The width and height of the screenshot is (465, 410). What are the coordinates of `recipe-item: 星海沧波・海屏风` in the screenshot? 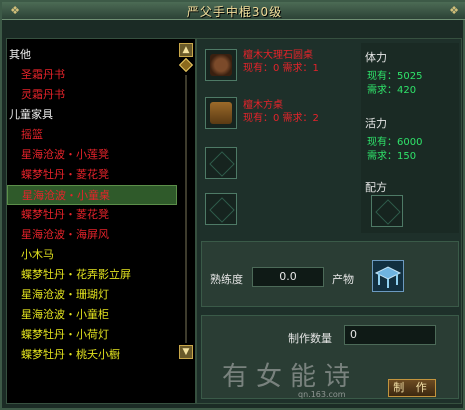 It's located at (92, 235).